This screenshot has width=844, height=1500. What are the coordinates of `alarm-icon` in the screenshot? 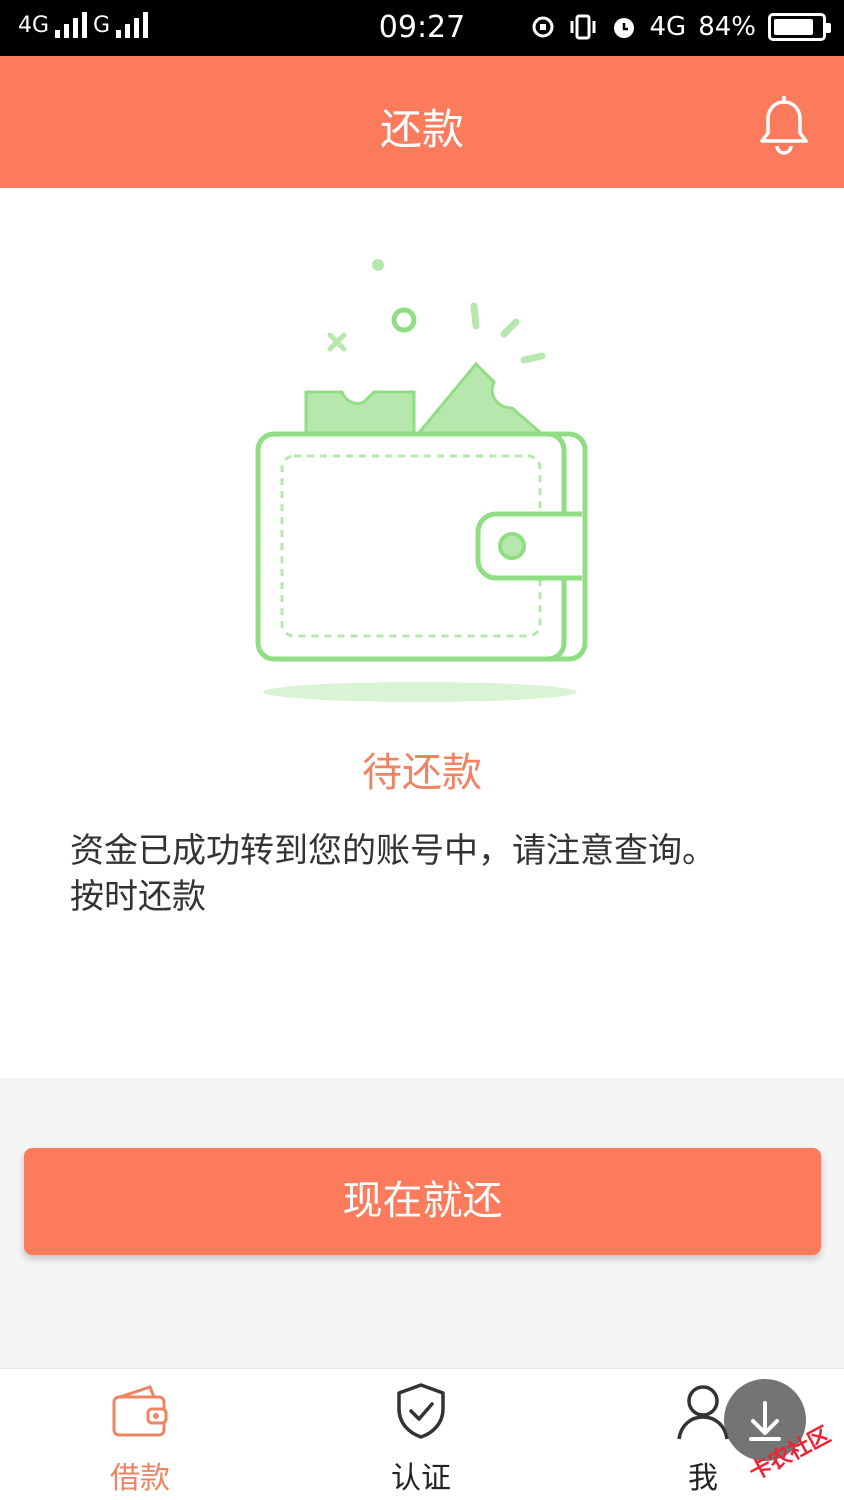 It's located at (623, 28).